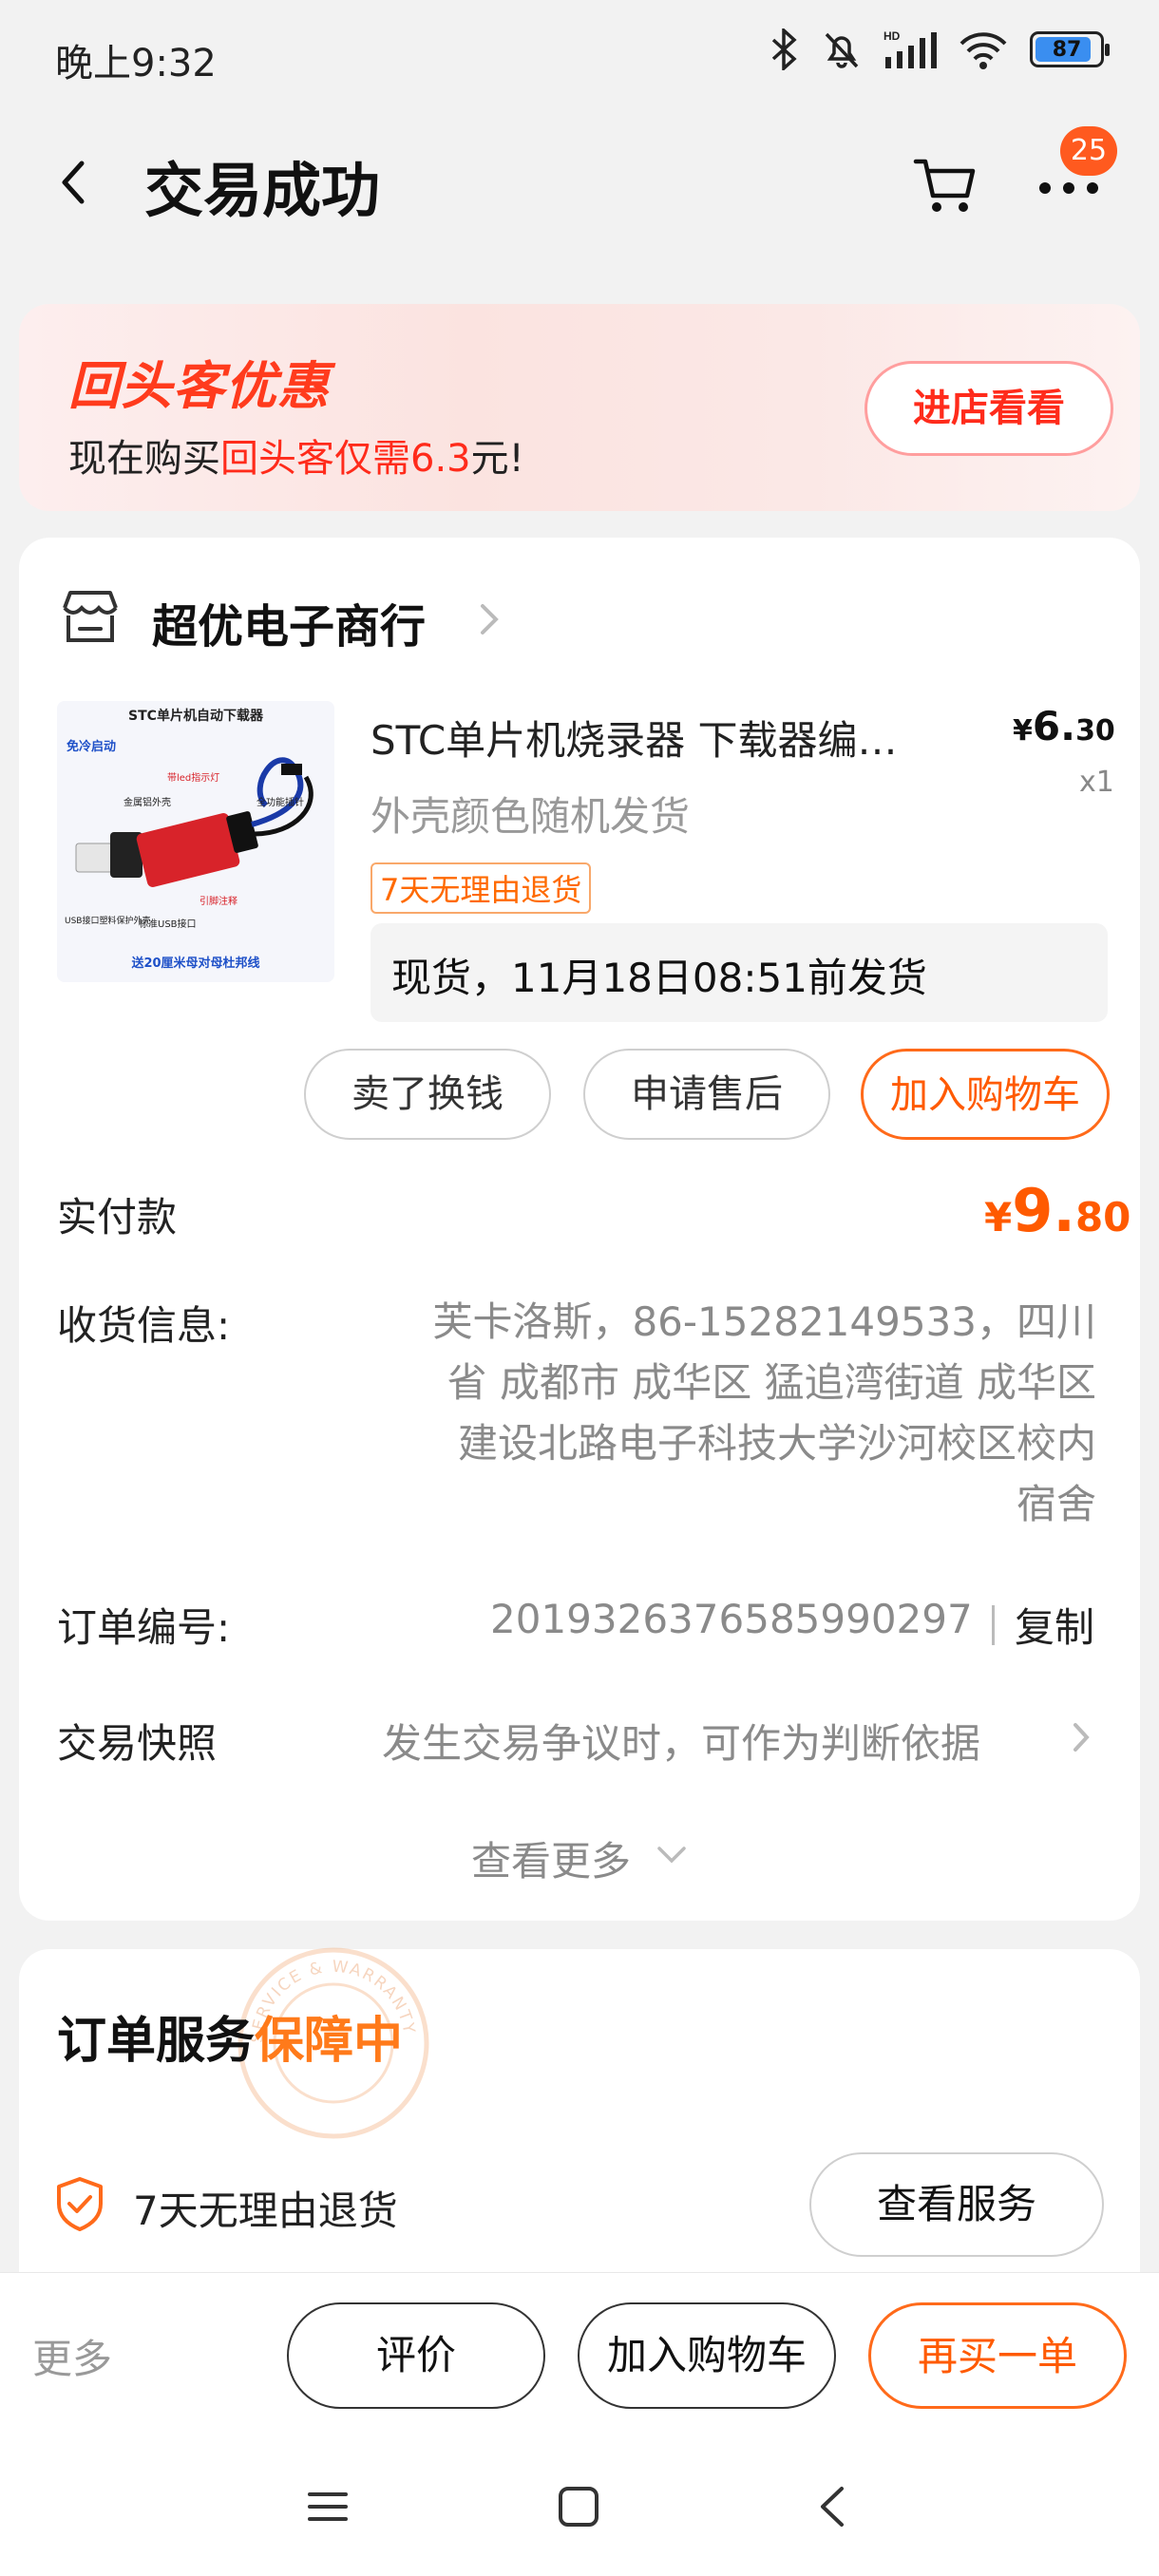  Describe the element at coordinates (530, 816) in the screenshot. I see `product-sku: 外壳颜色随机发货` at that location.